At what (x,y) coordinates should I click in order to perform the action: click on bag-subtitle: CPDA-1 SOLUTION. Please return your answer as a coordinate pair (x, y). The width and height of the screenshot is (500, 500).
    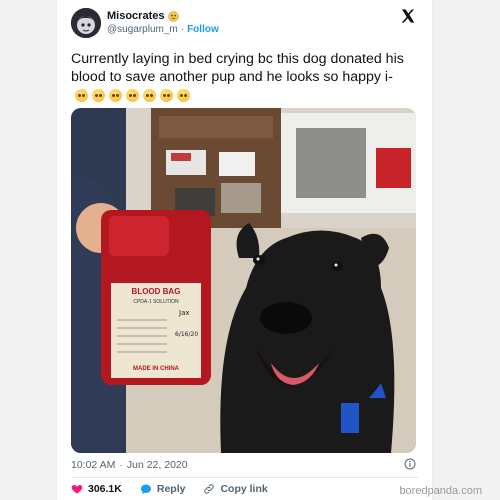
    Looking at the image, I should click on (156, 302).